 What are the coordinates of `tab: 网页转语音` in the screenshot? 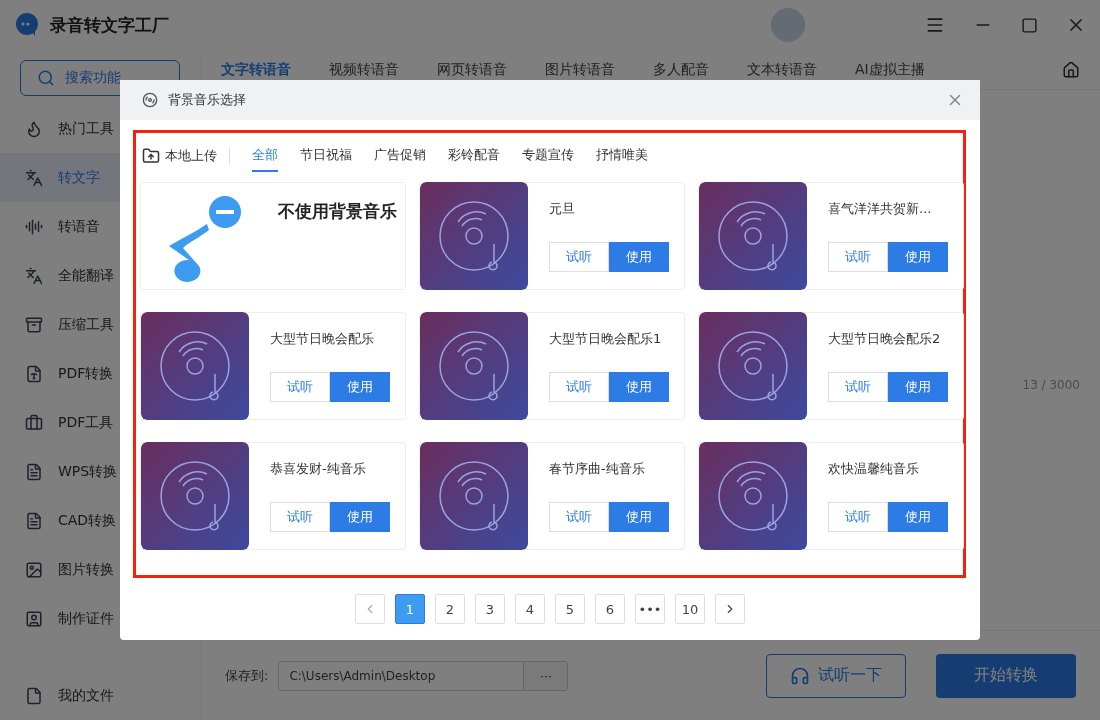 It's located at (472, 69).